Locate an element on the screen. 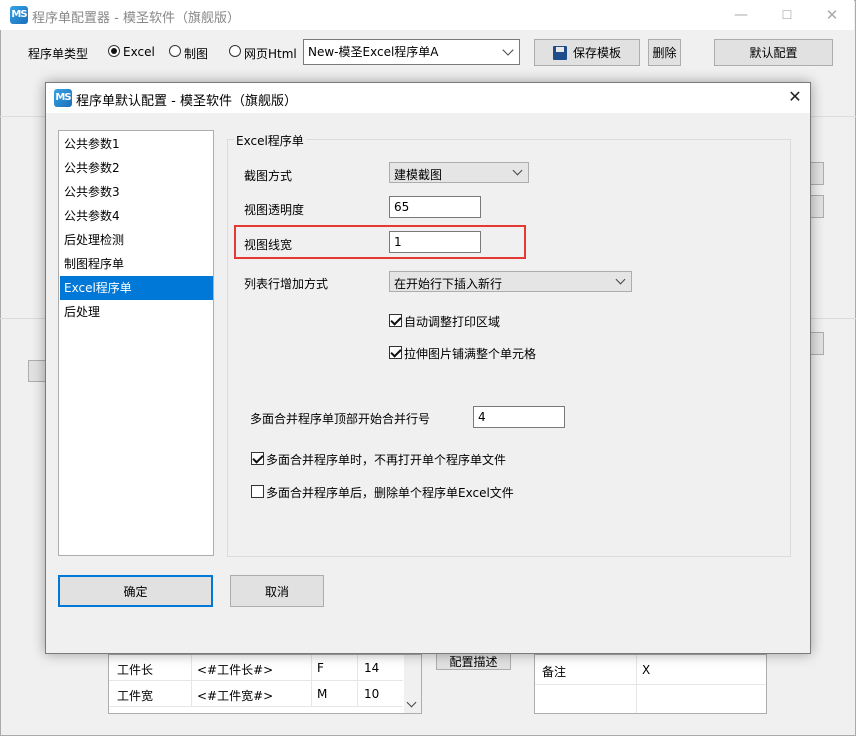  variable-width-cell: 14 is located at coordinates (372, 668).